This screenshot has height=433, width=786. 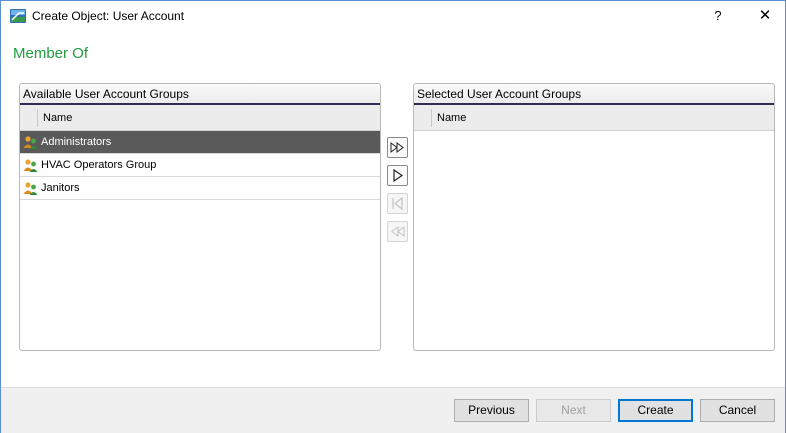 I want to click on title-bar: Create Object: User Account ? ✕, so click(x=393, y=16).